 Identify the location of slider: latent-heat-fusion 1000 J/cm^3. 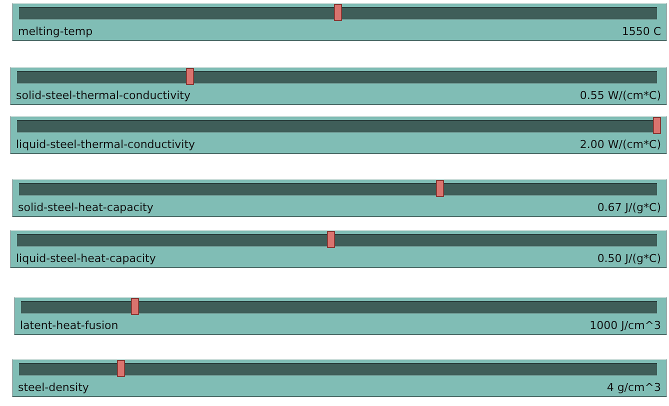
(340, 316).